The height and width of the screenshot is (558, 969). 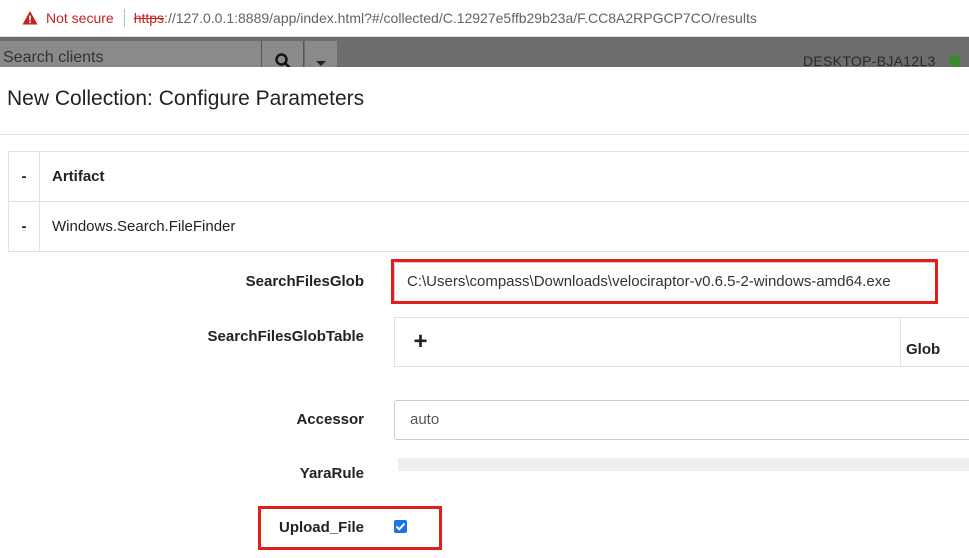 I want to click on glob-column-header: Glob, so click(x=934, y=342).